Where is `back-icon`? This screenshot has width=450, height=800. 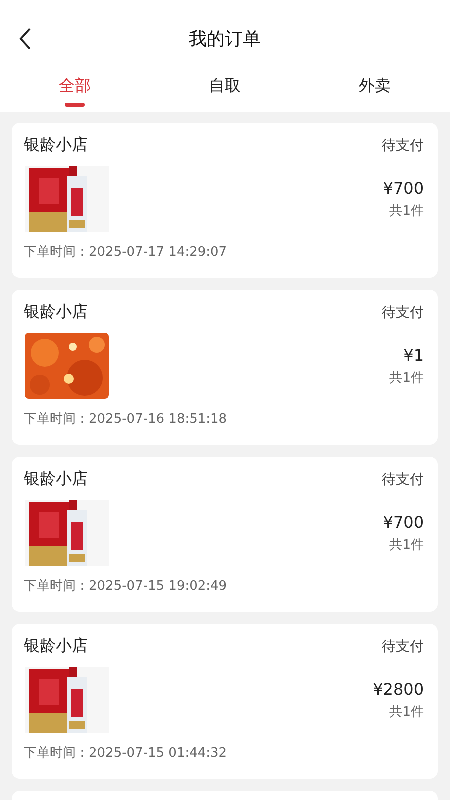
back-icon is located at coordinates (25, 39).